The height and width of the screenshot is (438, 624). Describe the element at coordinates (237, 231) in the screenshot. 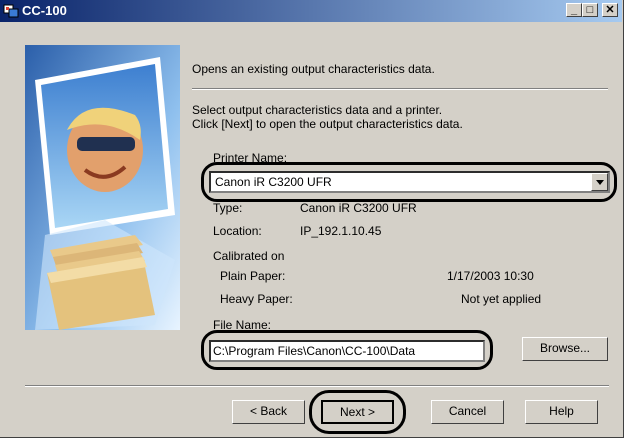

I see `location-label: Location:` at that location.